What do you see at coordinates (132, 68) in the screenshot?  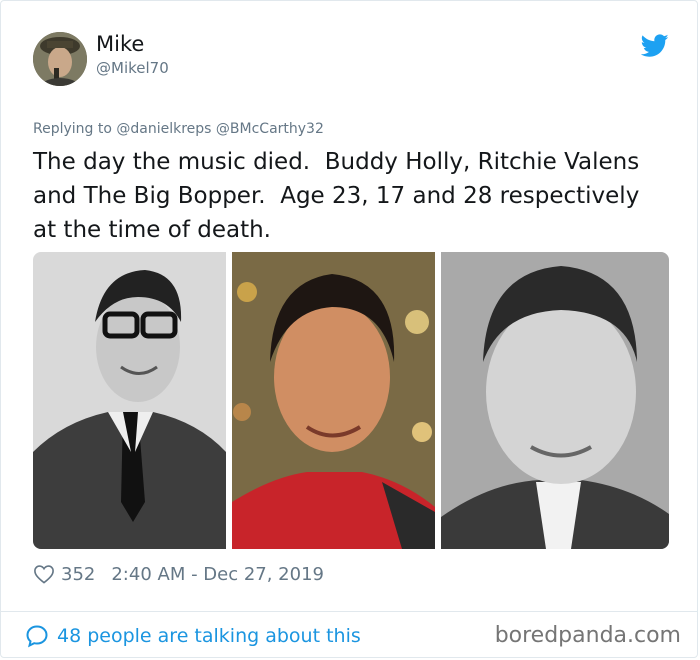 I see `author-handle: @Mikel70` at bounding box center [132, 68].